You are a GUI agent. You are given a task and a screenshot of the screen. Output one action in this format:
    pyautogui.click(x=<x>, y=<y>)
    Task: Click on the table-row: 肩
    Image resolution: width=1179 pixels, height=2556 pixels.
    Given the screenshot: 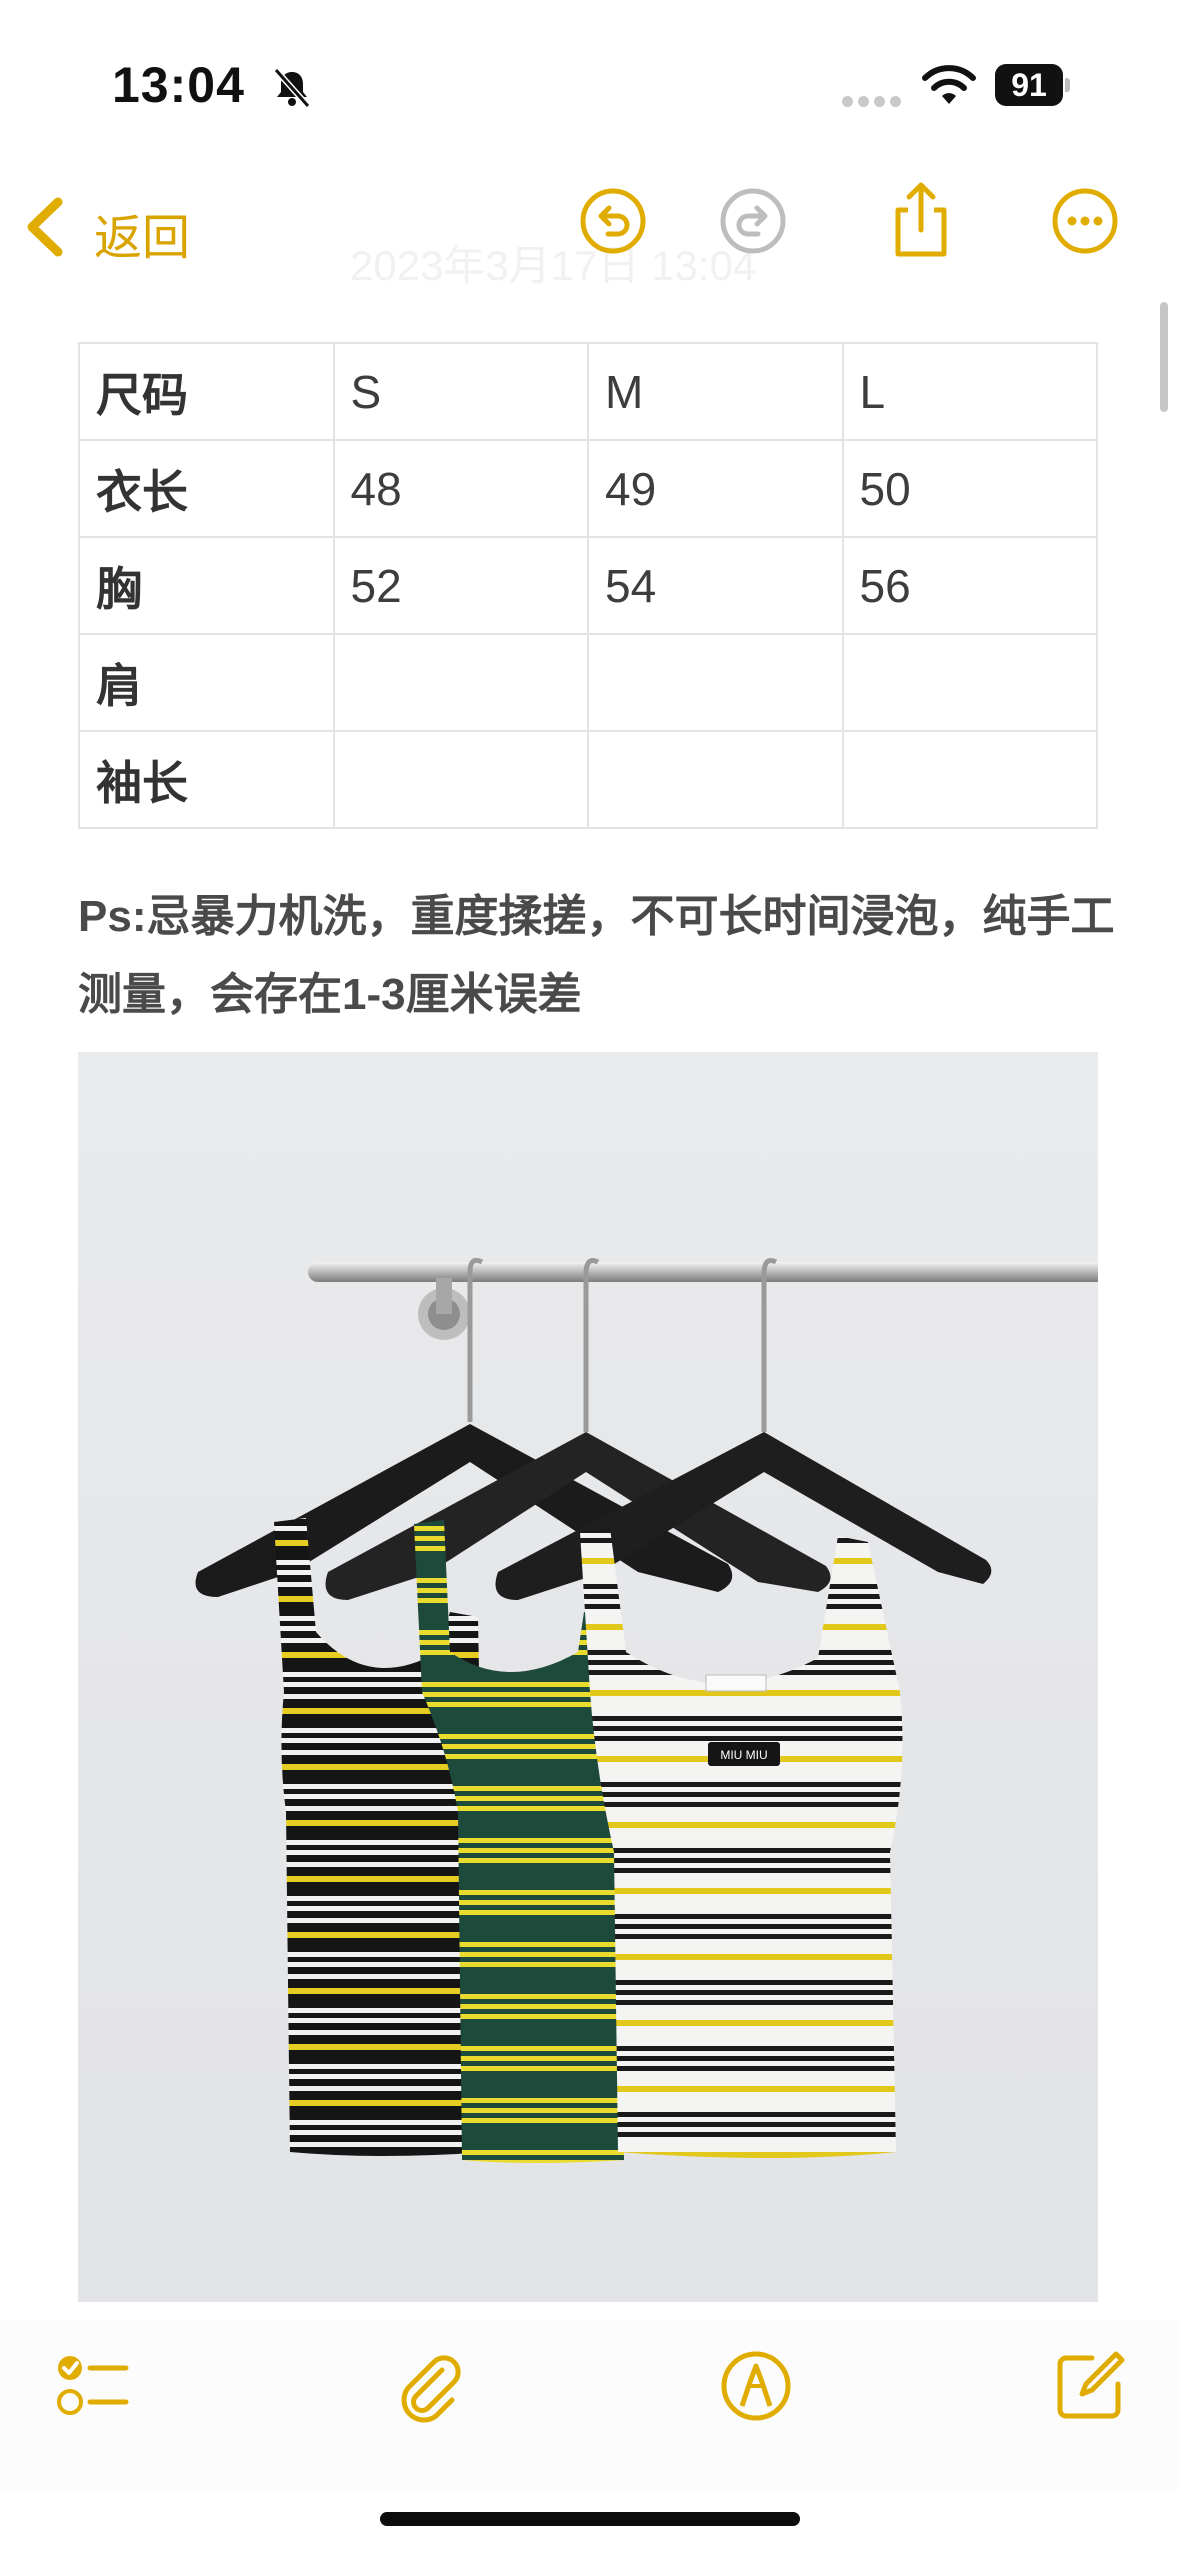 What is the action you would take?
    pyautogui.click(x=588, y=682)
    